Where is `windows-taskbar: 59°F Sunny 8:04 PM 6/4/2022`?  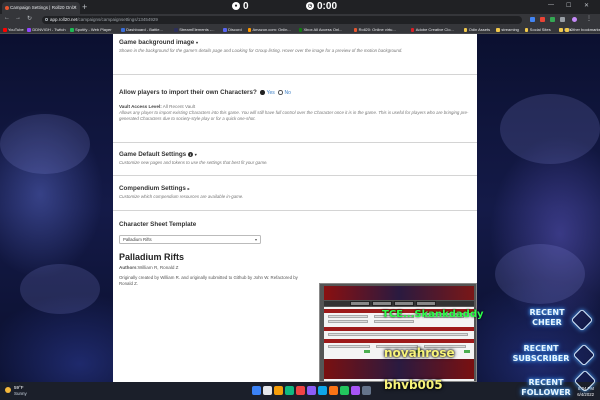
windows-taskbar: 59°F Sunny 8:04 PM 6/4/2022 is located at coordinates (300, 391).